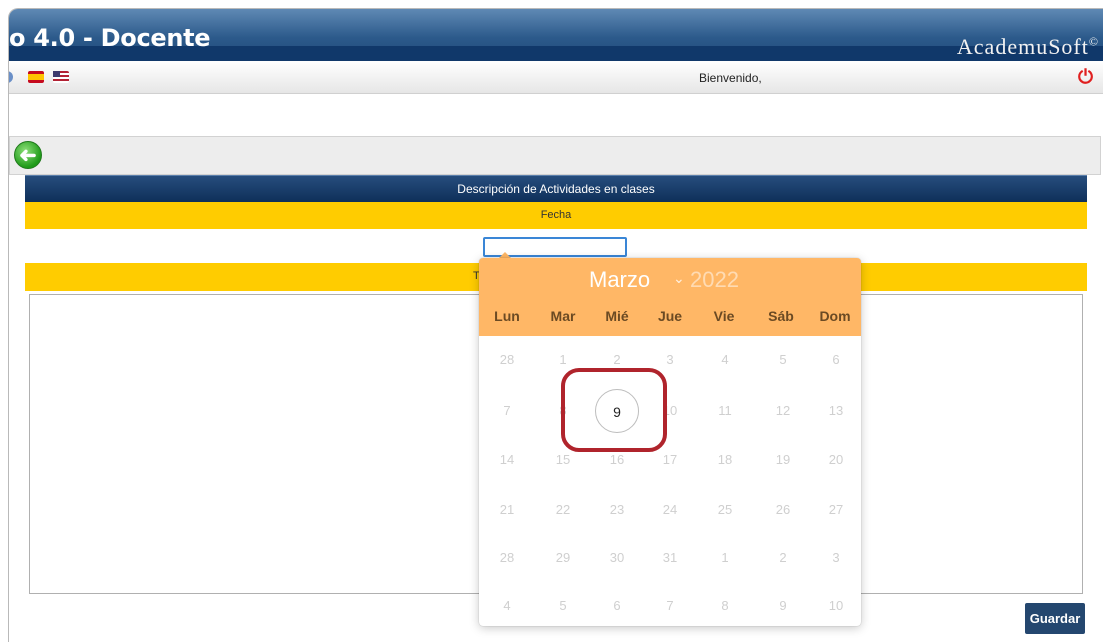  Describe the element at coordinates (614, 410) in the screenshot. I see `selection-highlight-box` at that location.